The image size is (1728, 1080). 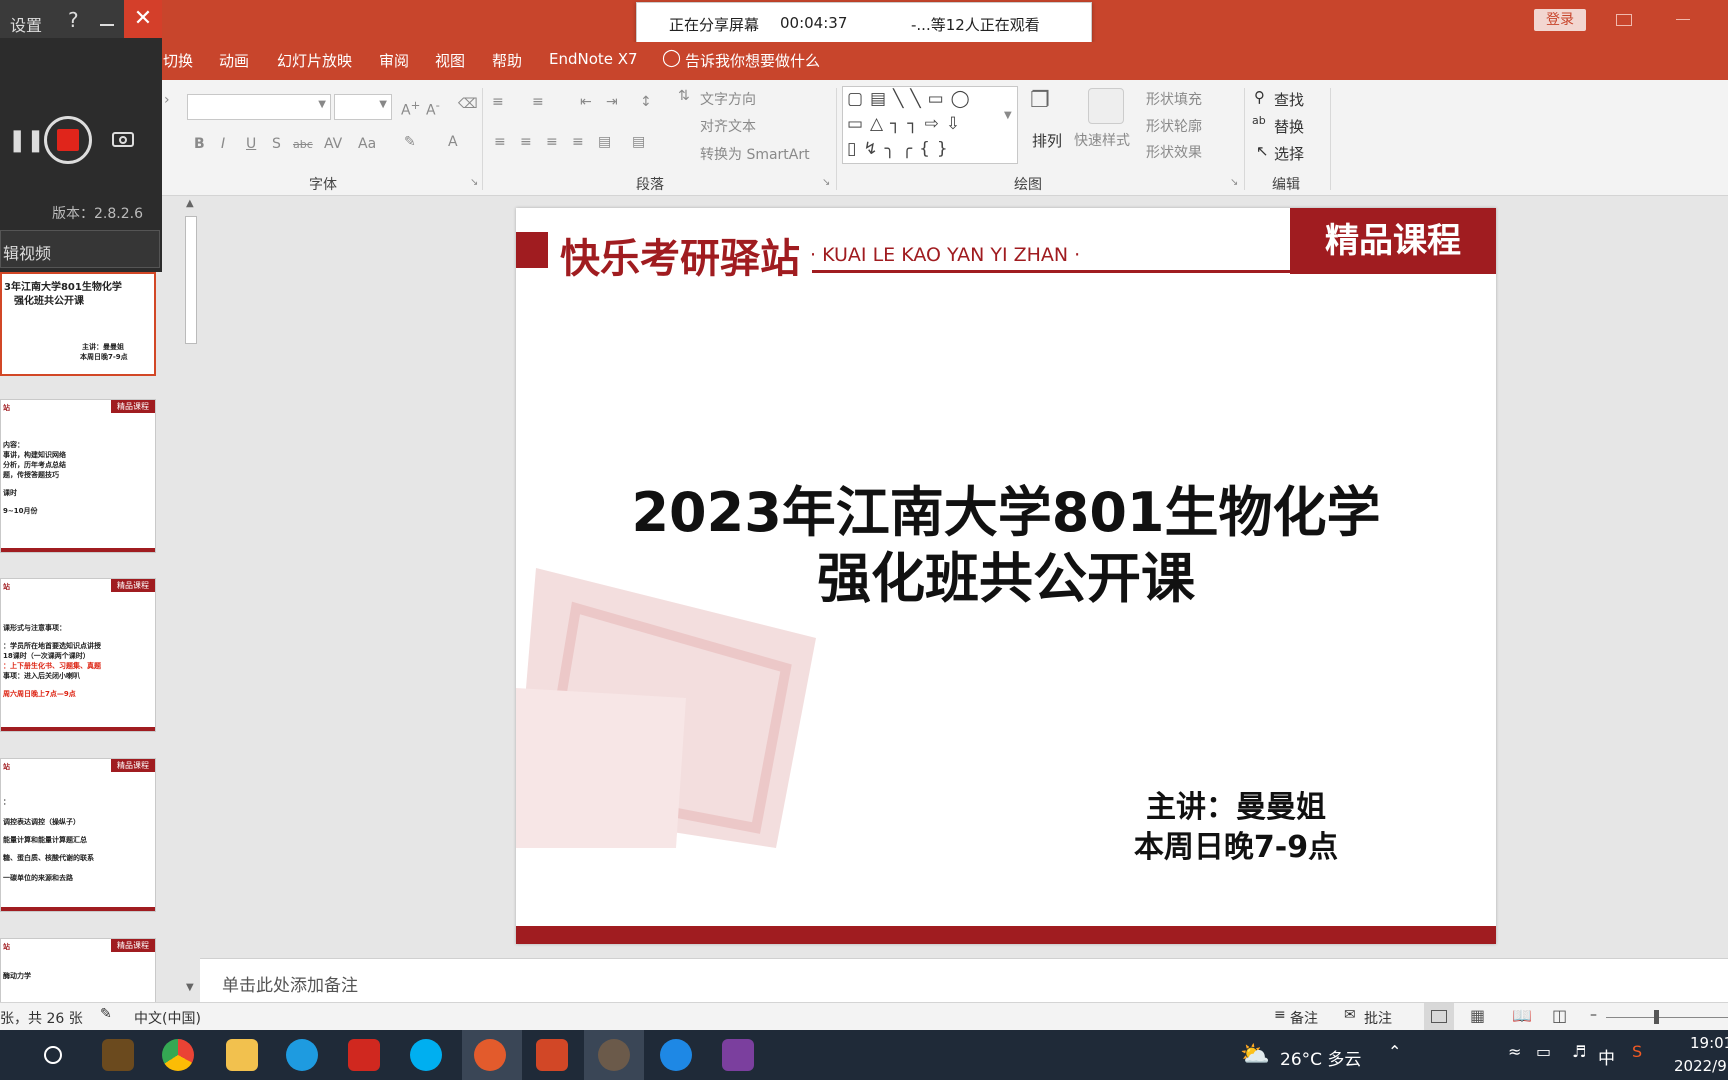 I want to click on tab-view: 视图, so click(x=450, y=60).